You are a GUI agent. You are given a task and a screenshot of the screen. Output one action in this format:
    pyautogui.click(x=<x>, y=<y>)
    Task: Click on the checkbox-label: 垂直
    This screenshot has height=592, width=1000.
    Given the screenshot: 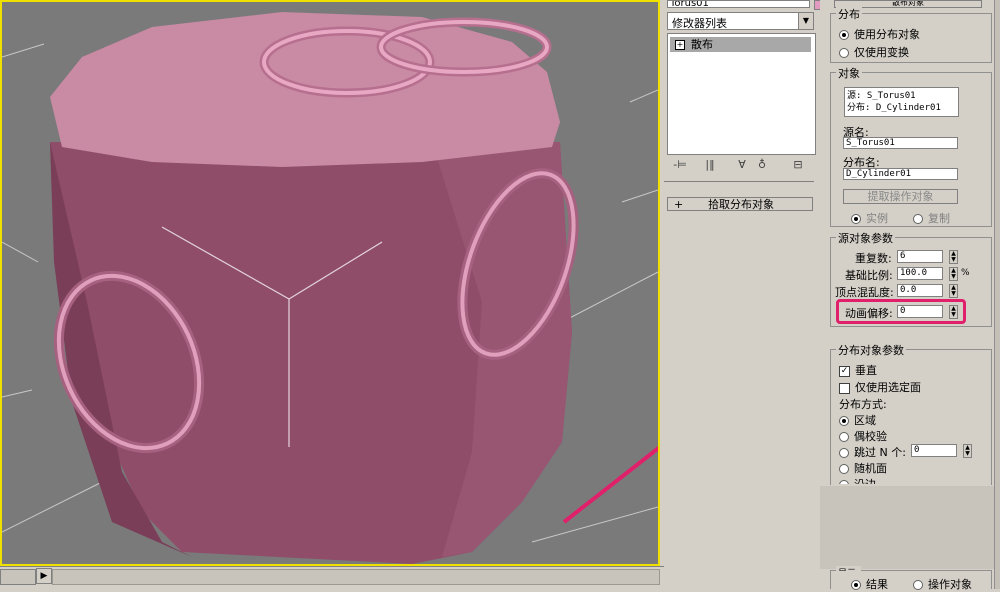 What is the action you would take?
    pyautogui.click(x=866, y=370)
    